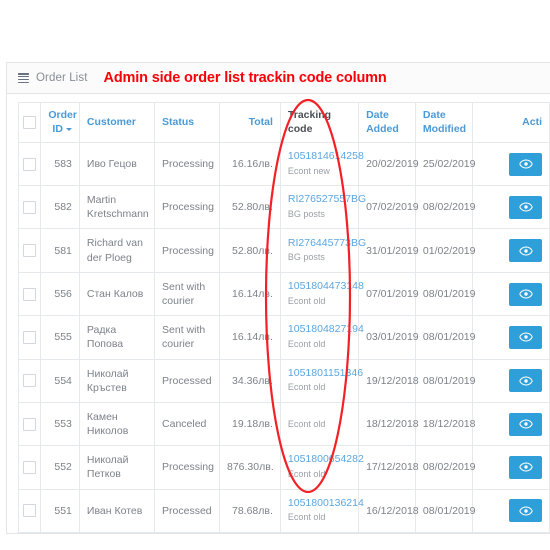 The width and height of the screenshot is (550, 550). What do you see at coordinates (326, 157) in the screenshot?
I see `tracking-code-link: 1051814614258` at bounding box center [326, 157].